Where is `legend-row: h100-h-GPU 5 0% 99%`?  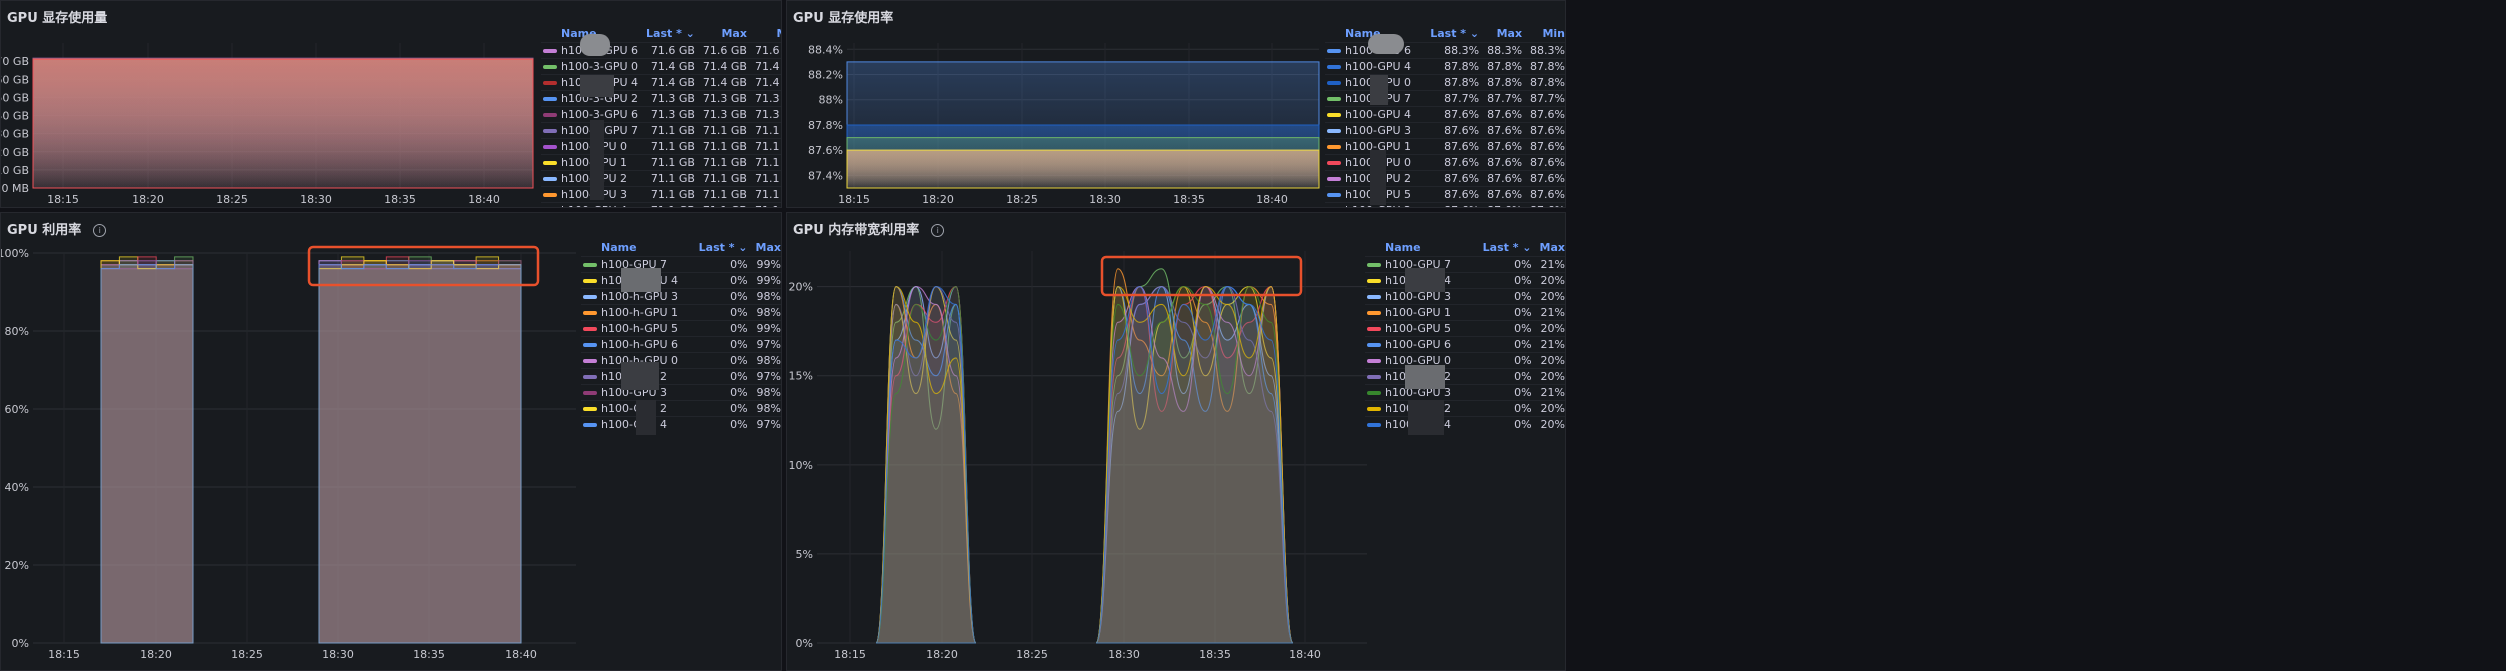
legend-row: h100-h-GPU 5 0% 99% is located at coordinates (681, 328).